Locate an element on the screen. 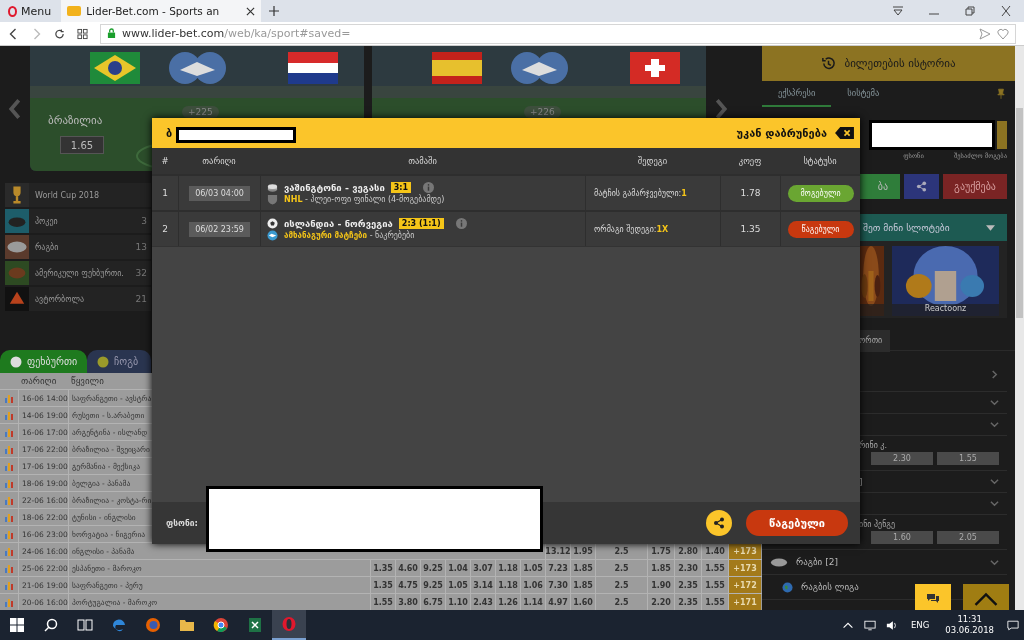  language-indicator: ENG is located at coordinates (920, 625).